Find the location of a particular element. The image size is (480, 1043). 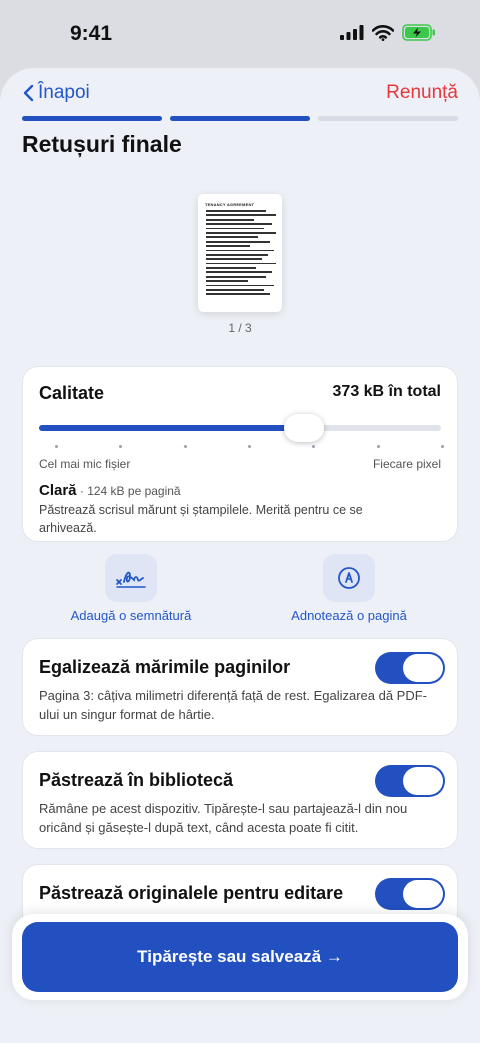

document-heading: TENANCY AGREEMENT is located at coordinates (230, 204).